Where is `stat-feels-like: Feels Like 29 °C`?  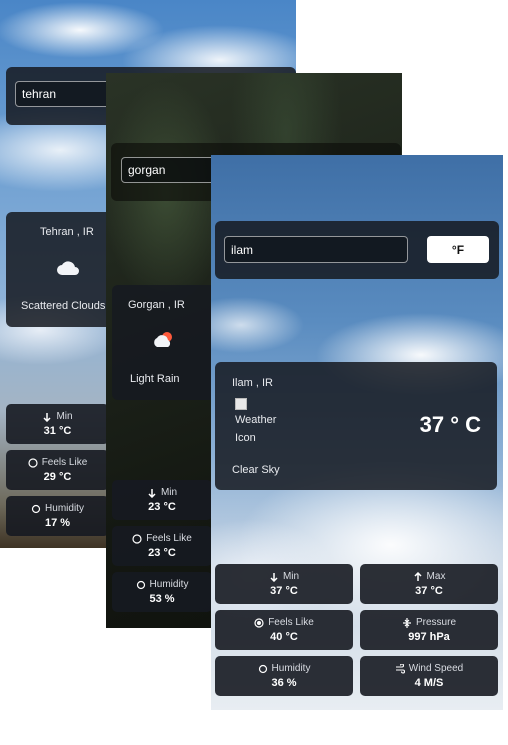
stat-feels-like: Feels Like 29 °C is located at coordinates (57, 470).